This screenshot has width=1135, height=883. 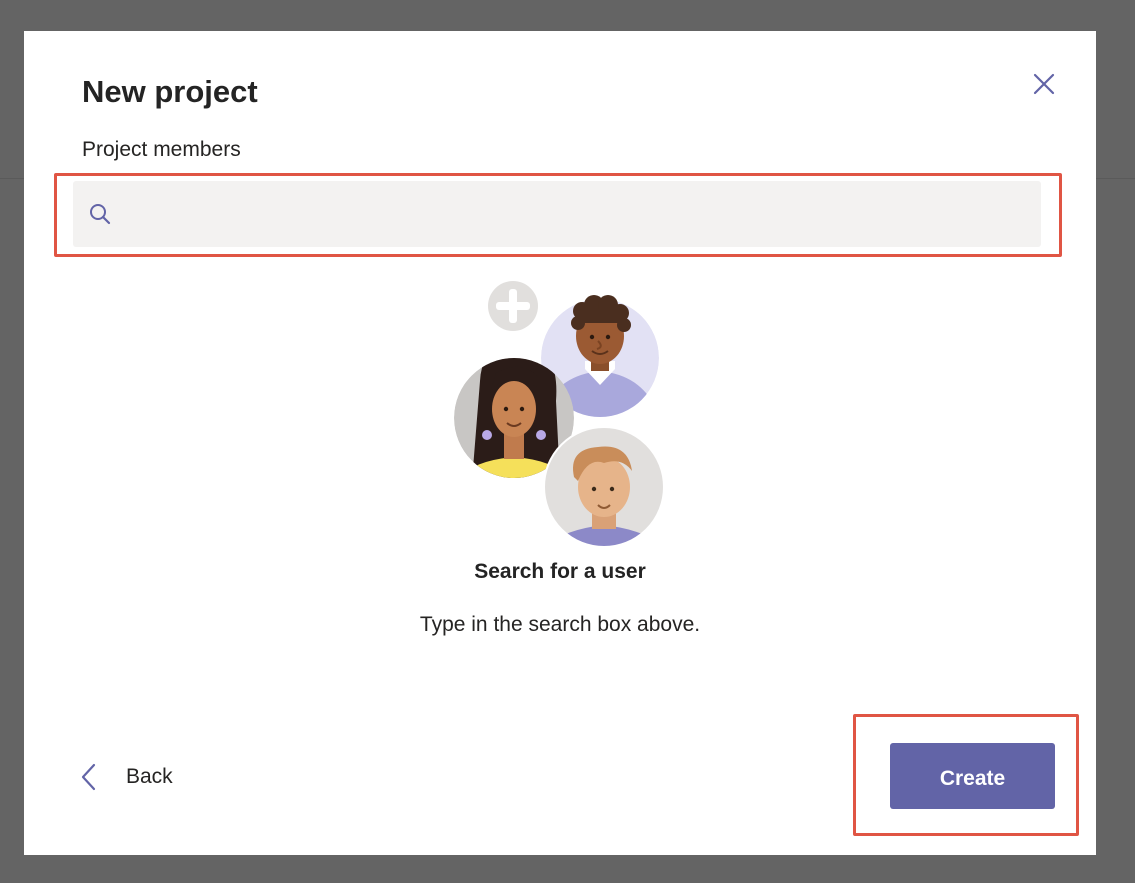 What do you see at coordinates (560, 571) in the screenshot?
I see `empty-state-title: Search for a user` at bounding box center [560, 571].